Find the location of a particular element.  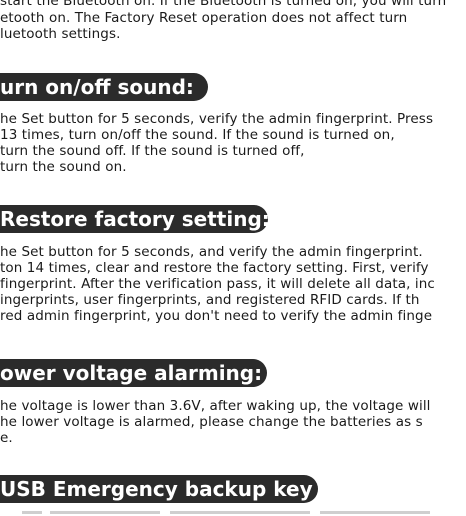

section-heading-usb-emergency: USB Emergency backup key is located at coordinates (159, 489).